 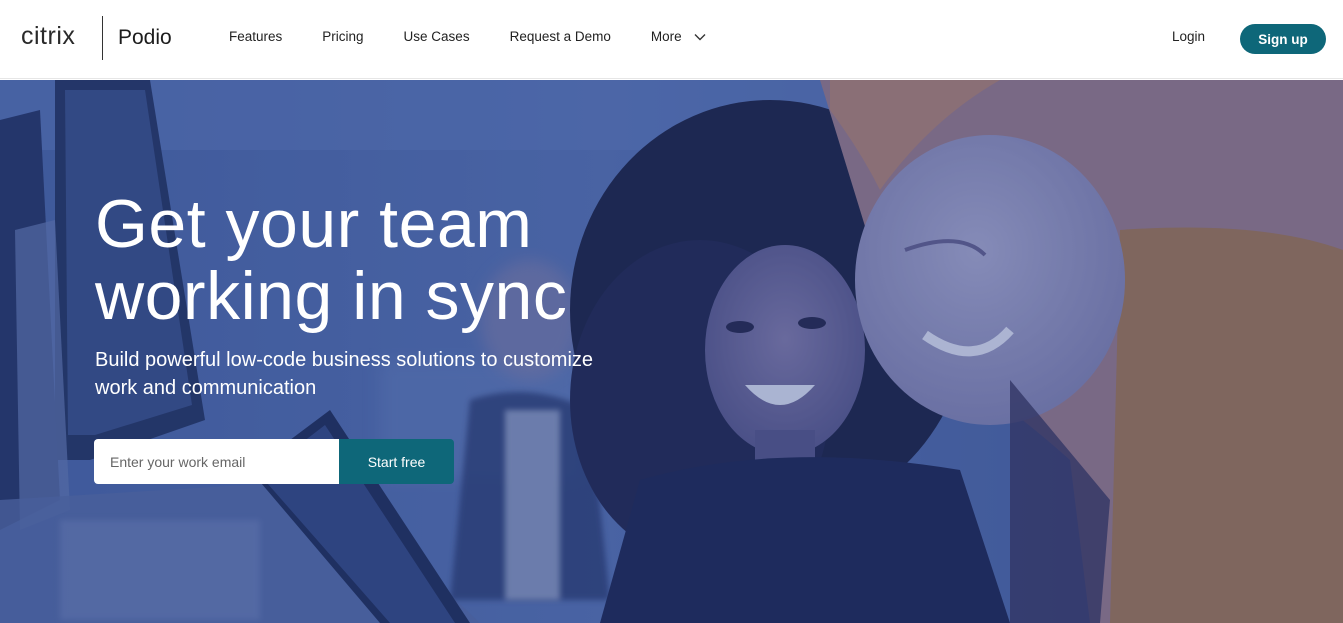 What do you see at coordinates (48, 36) in the screenshot?
I see `citrix-logo: citrix` at bounding box center [48, 36].